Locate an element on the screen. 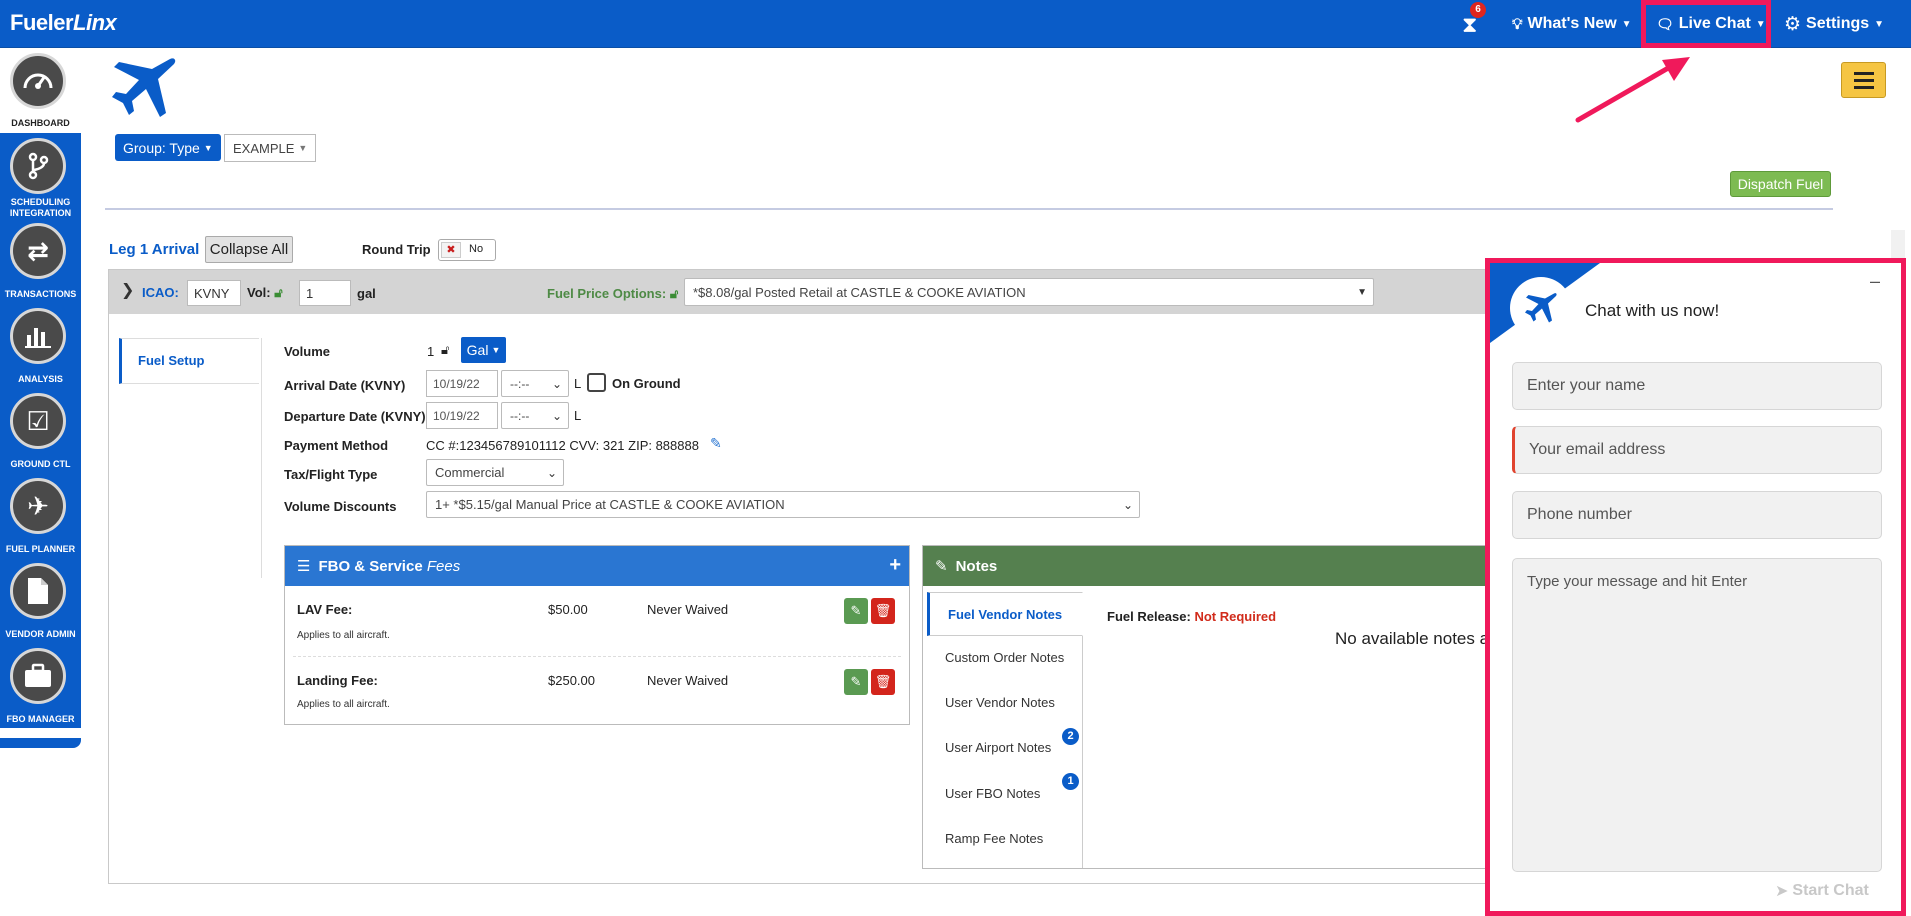  settings-menu: ⚙ Settings ▼ is located at coordinates (1834, 24).